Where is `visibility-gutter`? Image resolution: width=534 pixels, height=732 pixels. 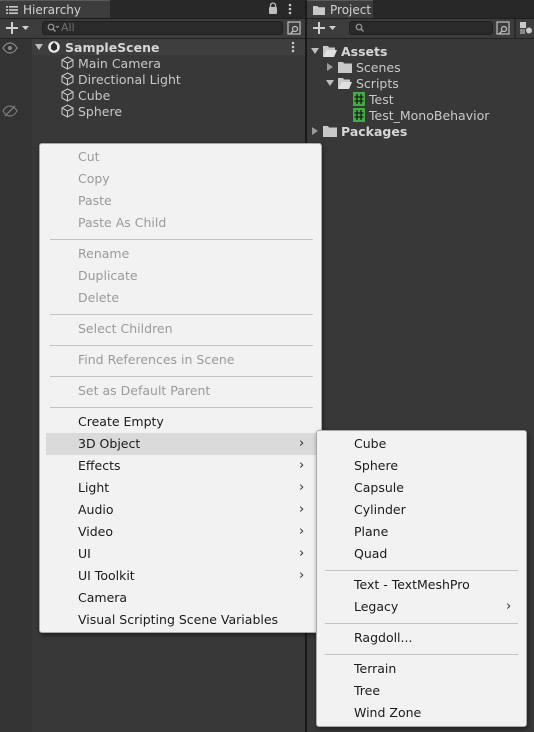 visibility-gutter is located at coordinates (16, 385).